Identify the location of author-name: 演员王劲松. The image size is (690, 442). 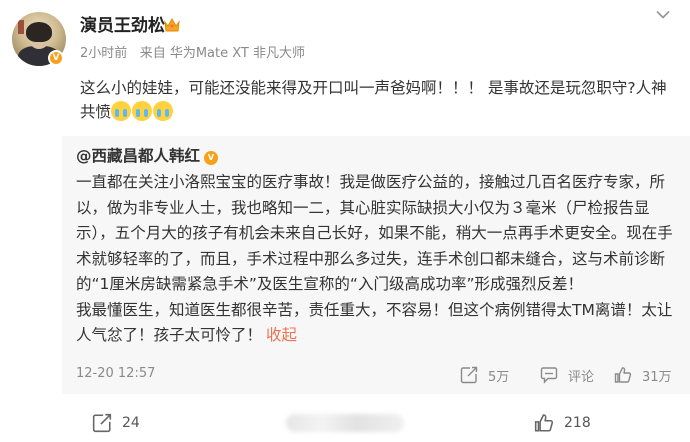
(122, 26).